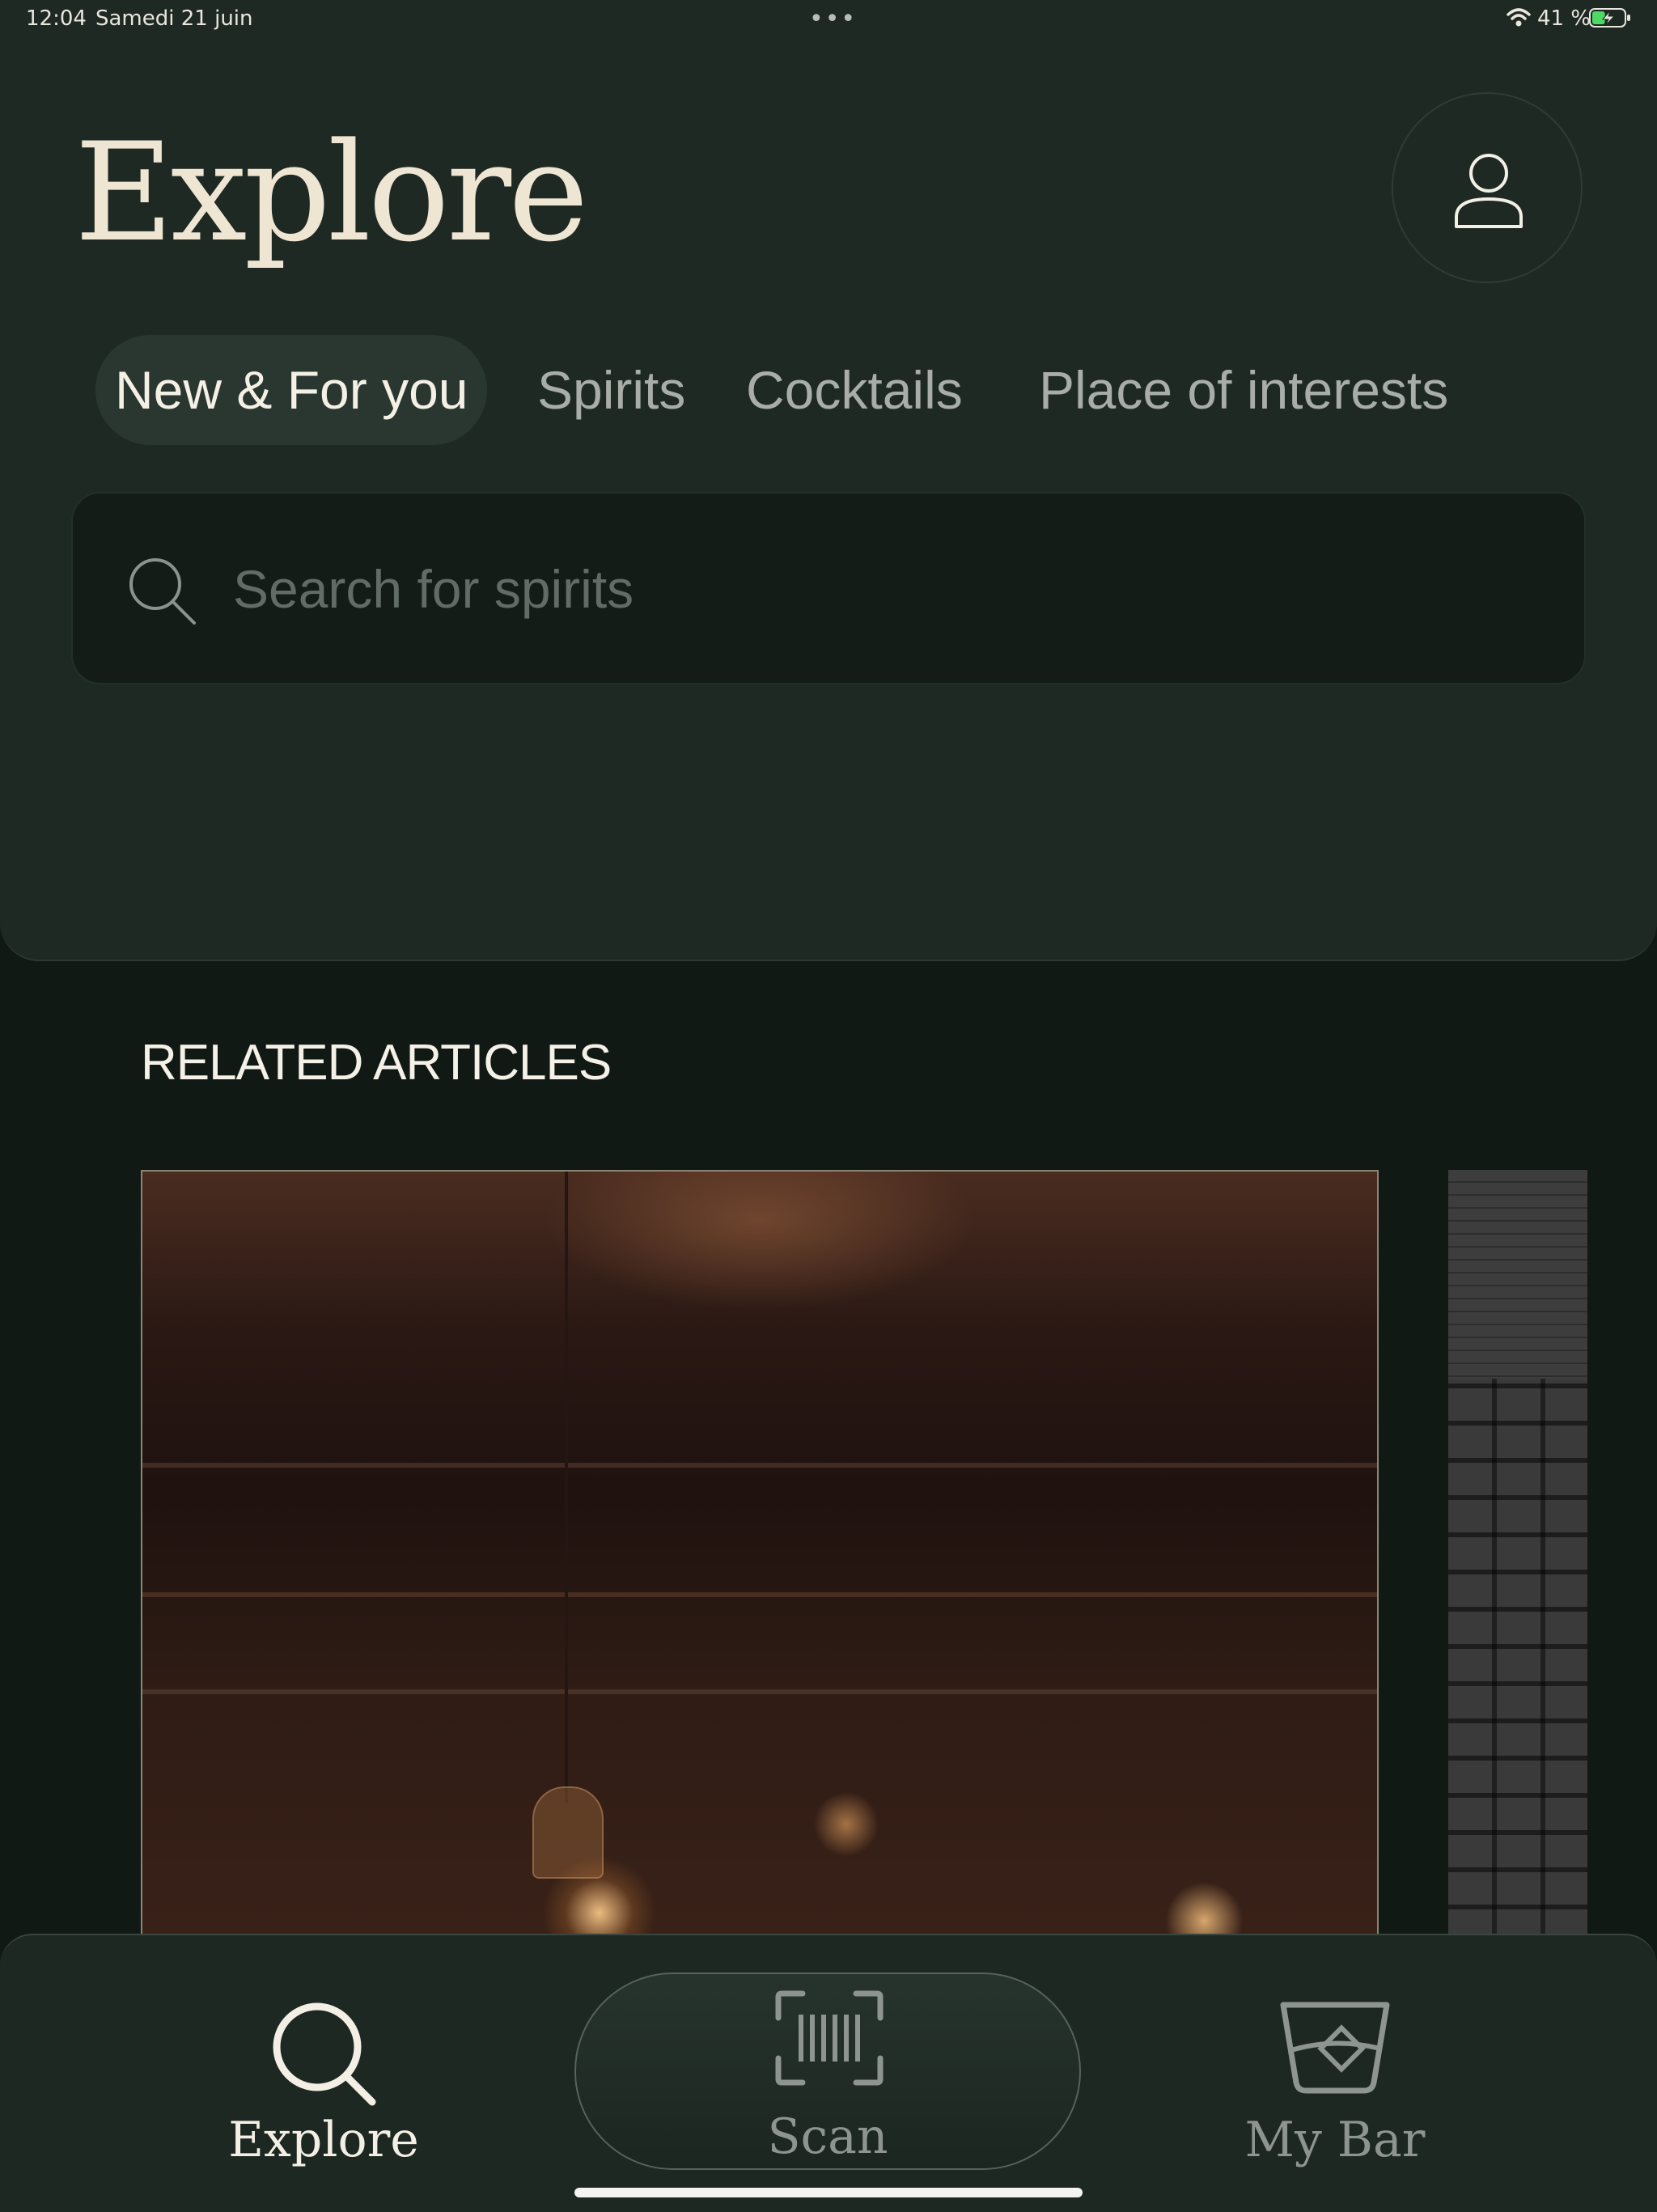 This screenshot has width=1657, height=2212. I want to click on nav-my-bar: My Bar, so click(1335, 2073).